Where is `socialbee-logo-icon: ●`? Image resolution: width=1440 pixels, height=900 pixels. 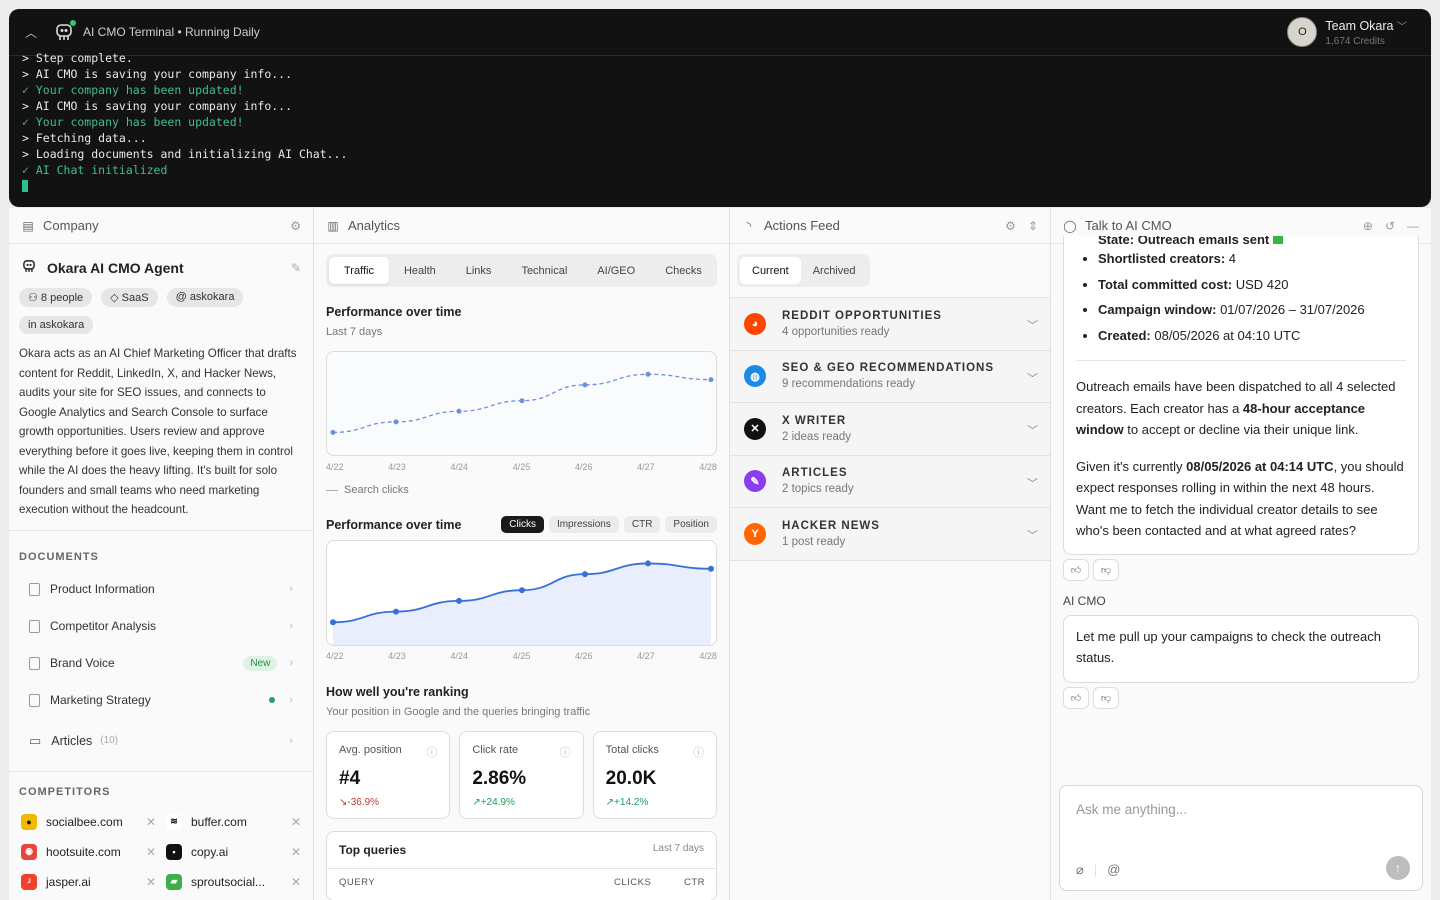 socialbee-logo-icon: ● is located at coordinates (29, 821).